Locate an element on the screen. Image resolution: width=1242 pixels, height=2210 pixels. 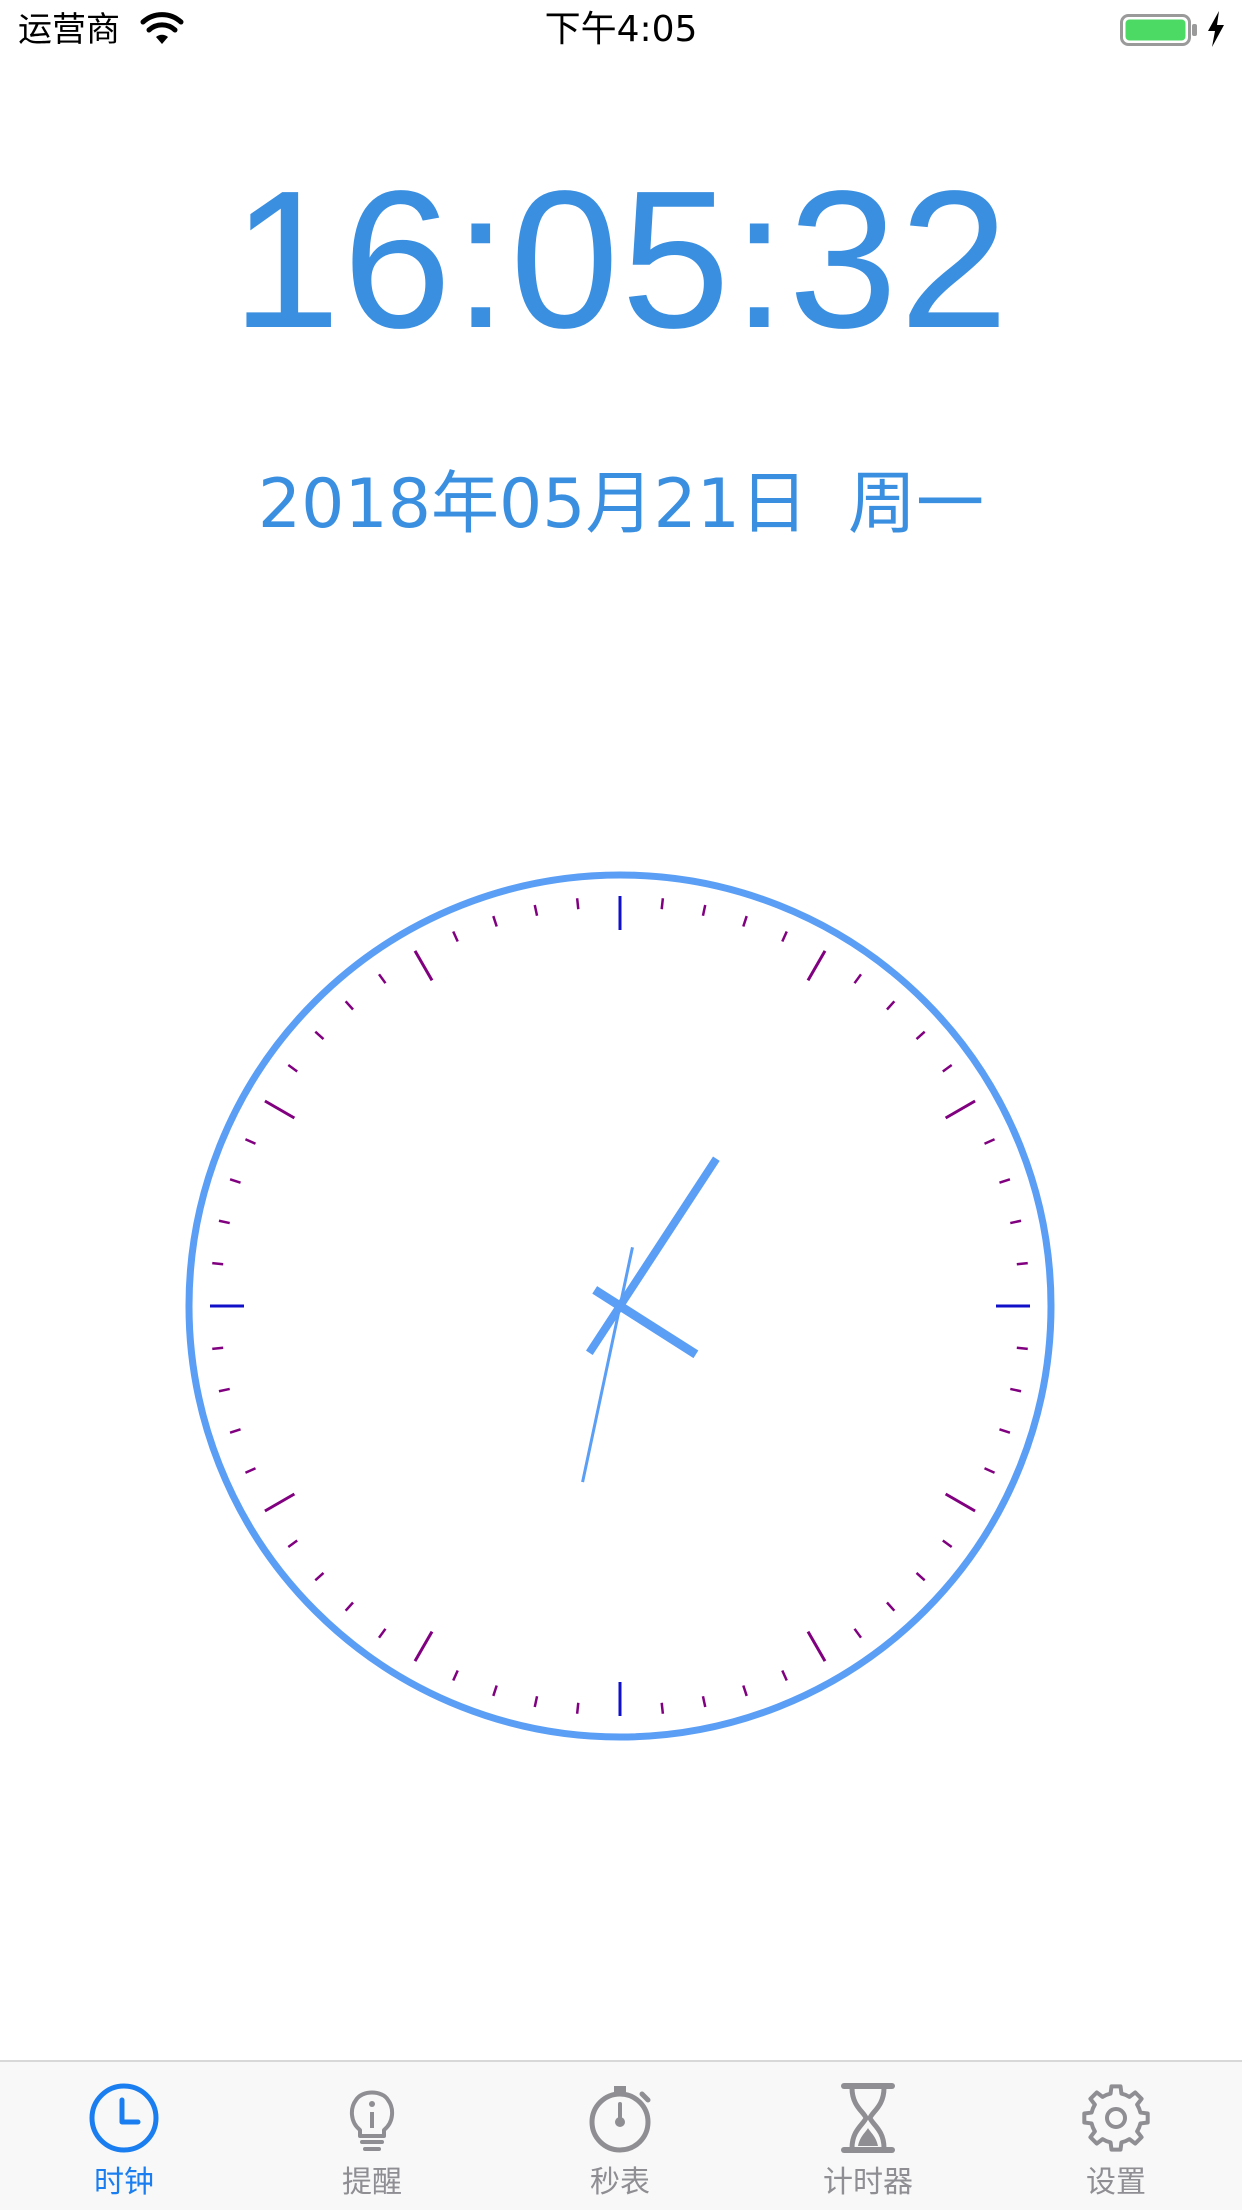
tab-bar: 时钟 提醒 秒表 计时器 设置 is located at coordinates (621, 2135).